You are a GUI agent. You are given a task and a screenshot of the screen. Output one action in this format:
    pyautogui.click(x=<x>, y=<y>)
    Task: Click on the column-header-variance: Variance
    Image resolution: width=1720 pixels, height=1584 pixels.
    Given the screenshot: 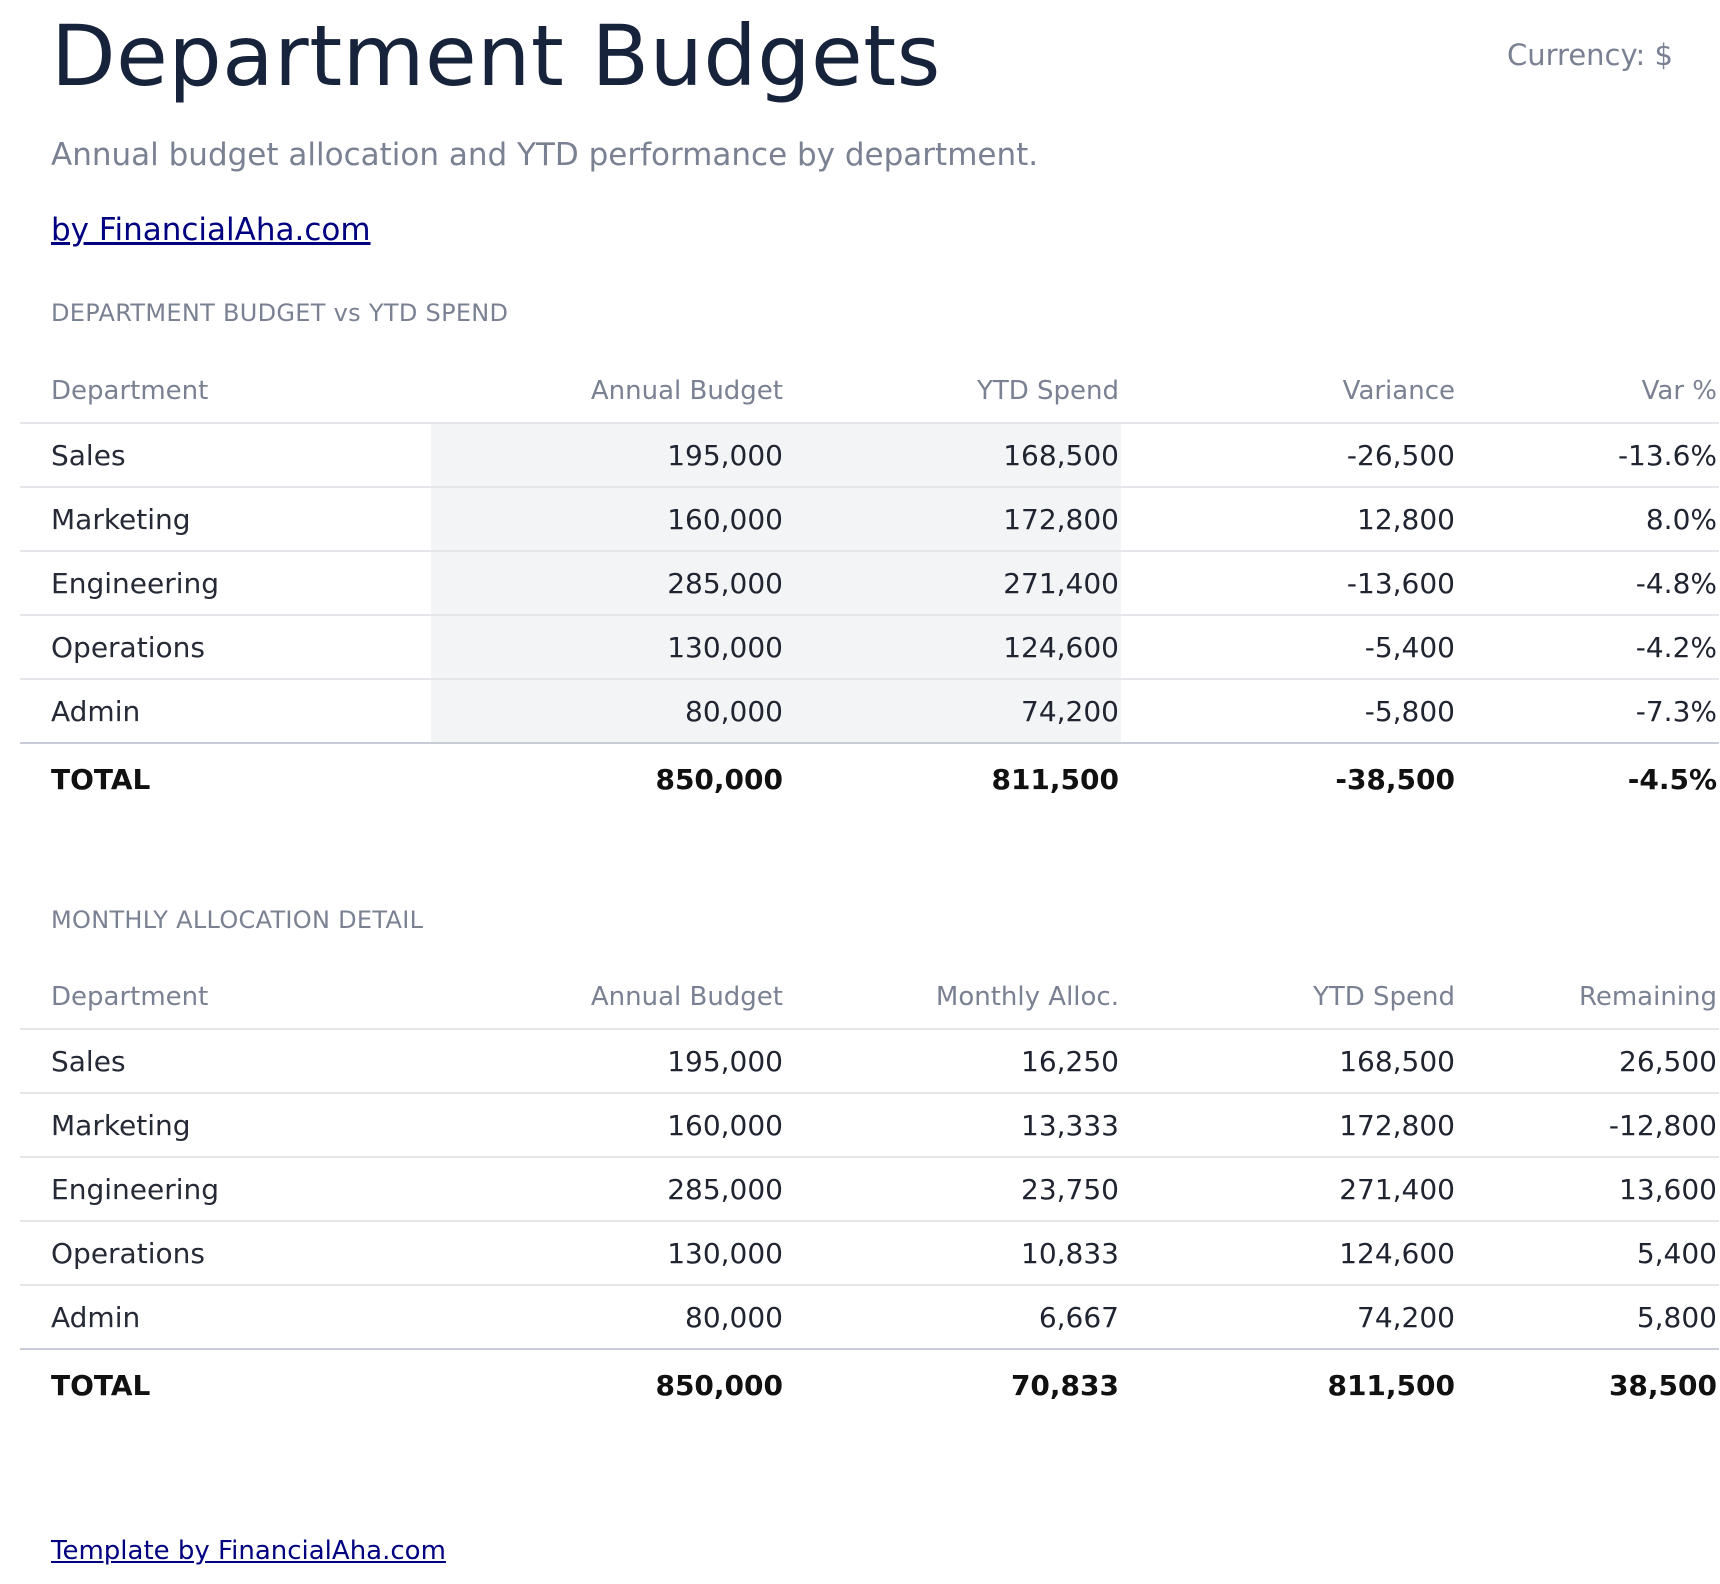 What is the action you would take?
    pyautogui.click(x=1289, y=392)
    